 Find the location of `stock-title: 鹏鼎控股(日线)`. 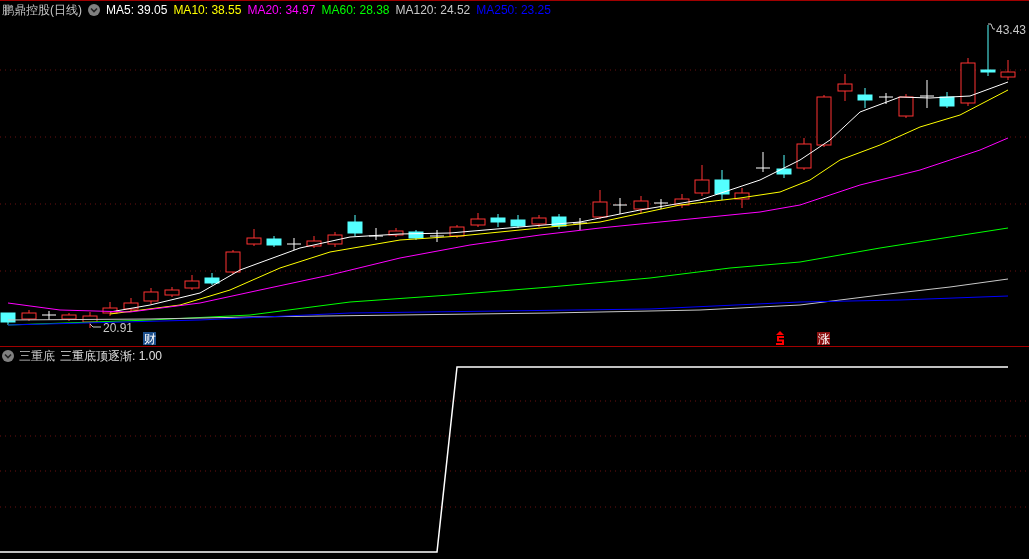

stock-title: 鹏鼎控股(日线) is located at coordinates (42, 10).